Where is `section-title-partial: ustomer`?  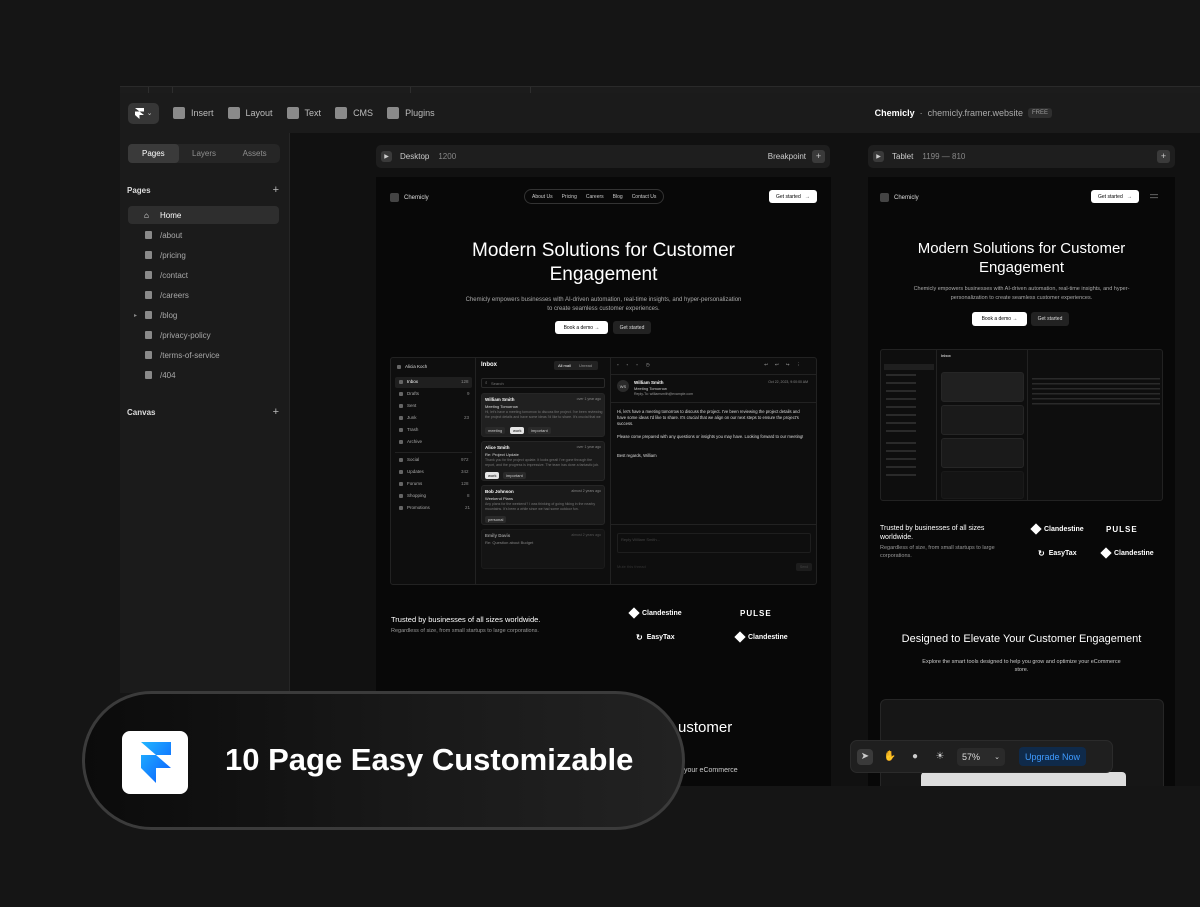 section-title-partial: ustomer is located at coordinates (705, 727).